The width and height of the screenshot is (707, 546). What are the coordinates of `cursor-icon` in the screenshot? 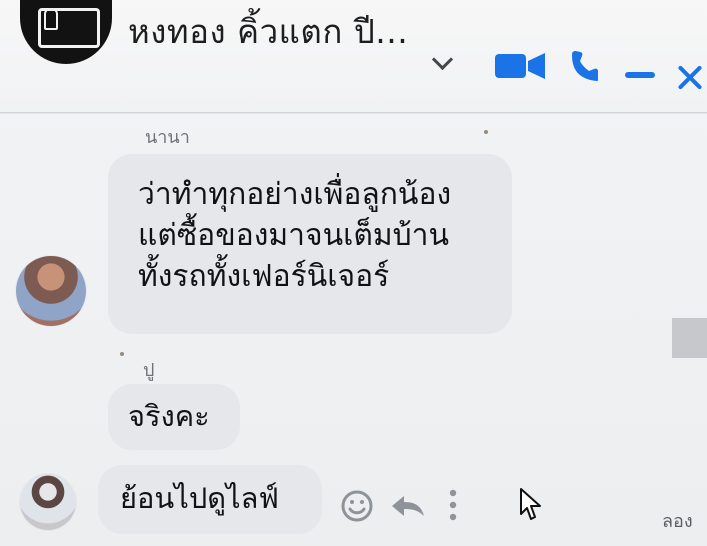 It's located at (530, 504).